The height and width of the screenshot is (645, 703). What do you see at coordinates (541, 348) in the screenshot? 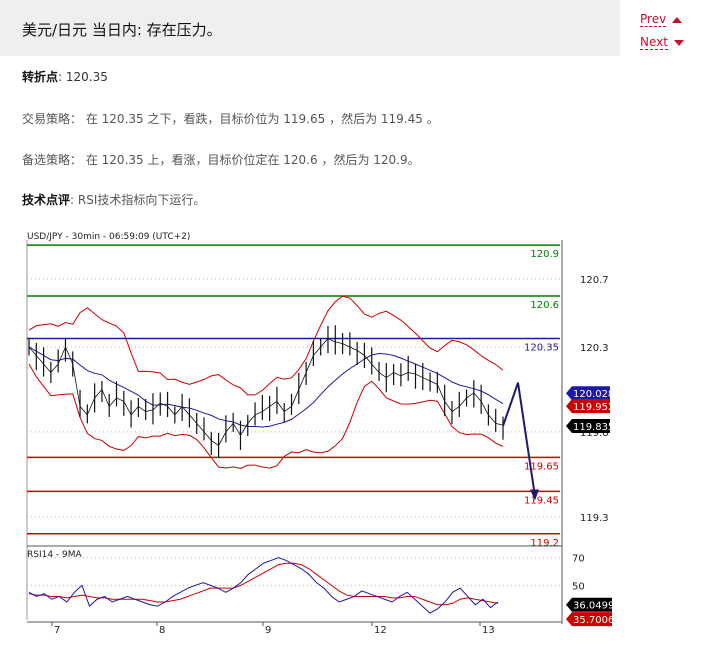
I see `level-label: 120.35` at bounding box center [541, 348].